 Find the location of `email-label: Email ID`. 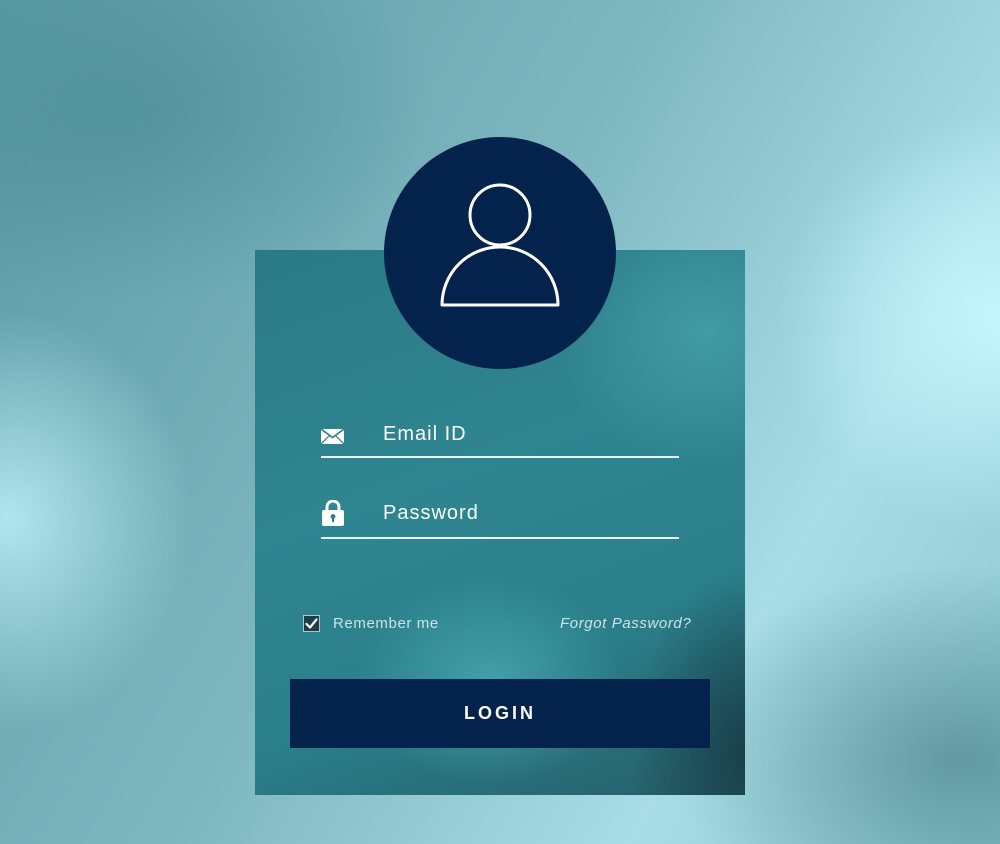

email-label: Email ID is located at coordinates (425, 434).